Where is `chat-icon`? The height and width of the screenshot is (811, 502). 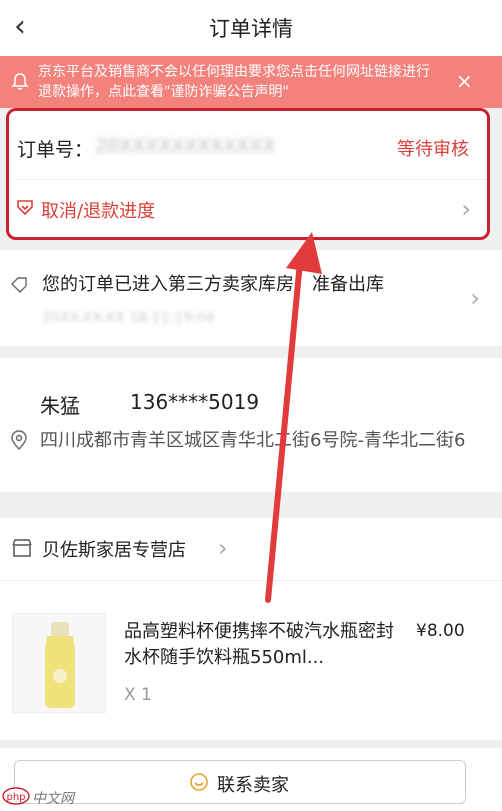 chat-icon is located at coordinates (199, 782).